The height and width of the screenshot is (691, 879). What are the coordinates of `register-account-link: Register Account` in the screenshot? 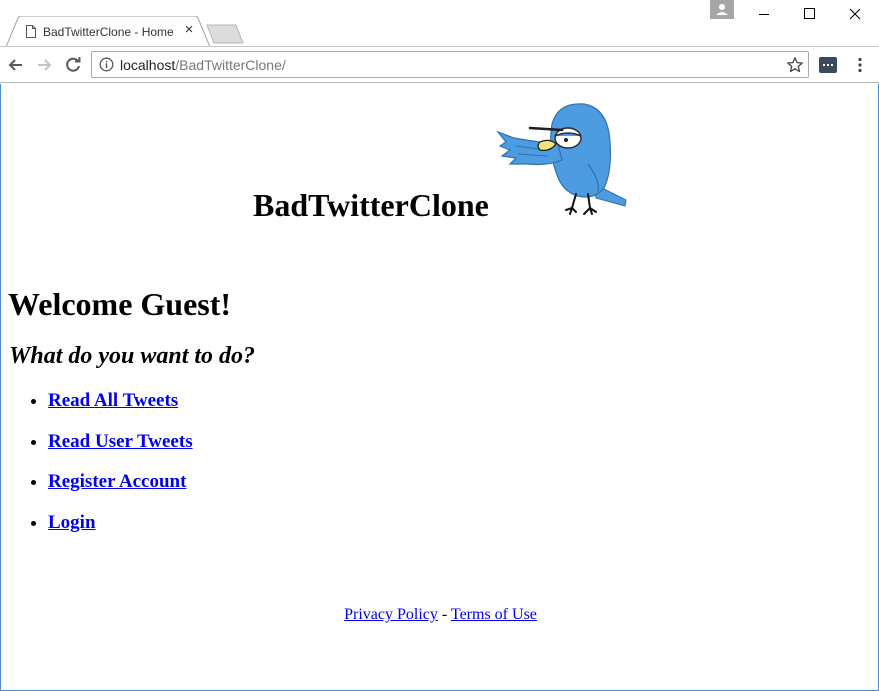 It's located at (117, 481).